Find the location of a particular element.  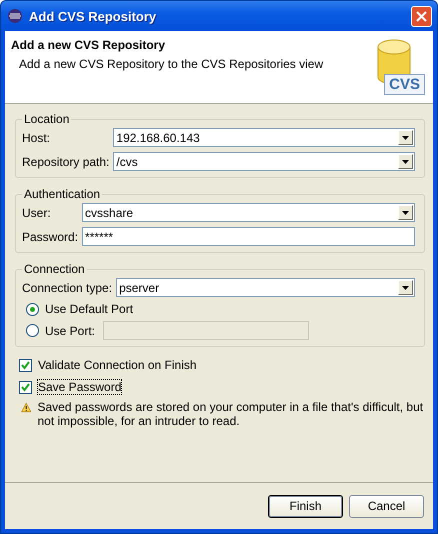

logo-badge: CVS is located at coordinates (404, 84).